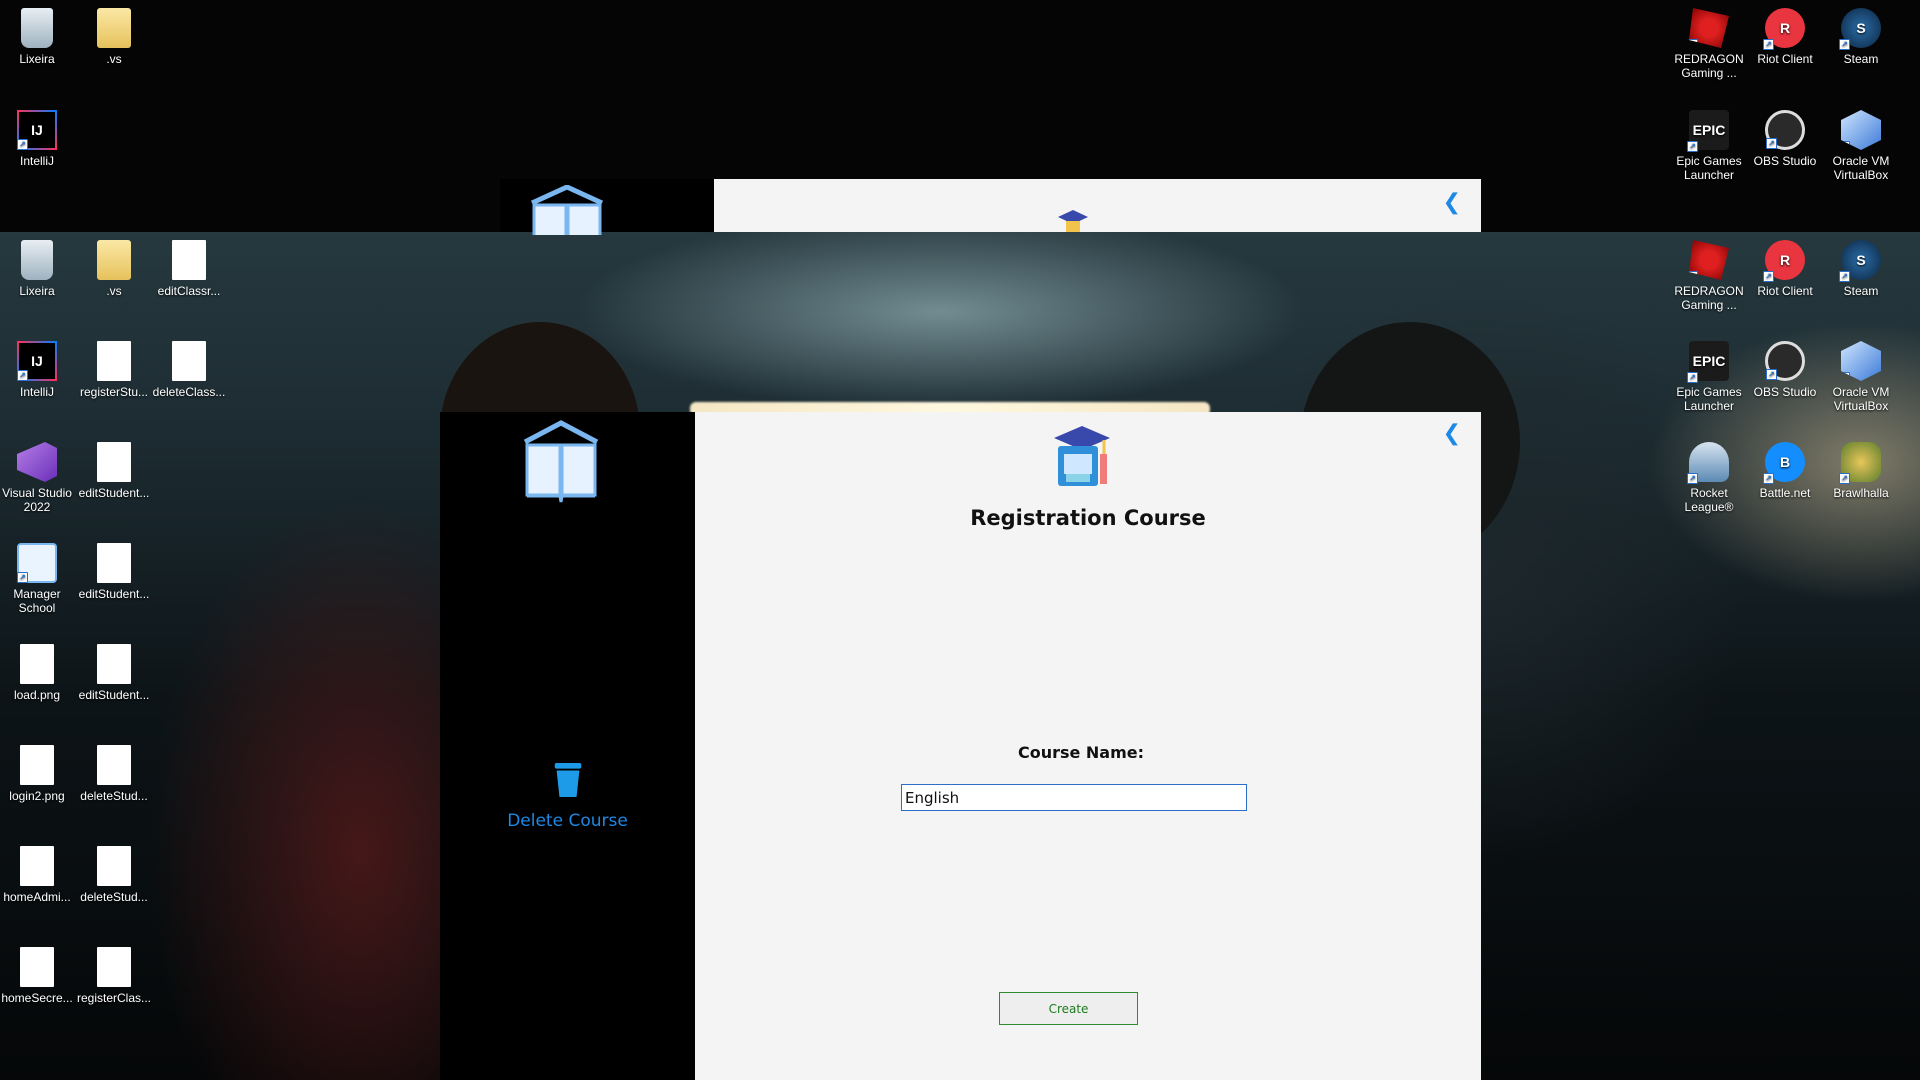 This screenshot has height=1080, width=1920. I want to click on desktop-shortcut: ↗ Brawlhalla, so click(1861, 471).